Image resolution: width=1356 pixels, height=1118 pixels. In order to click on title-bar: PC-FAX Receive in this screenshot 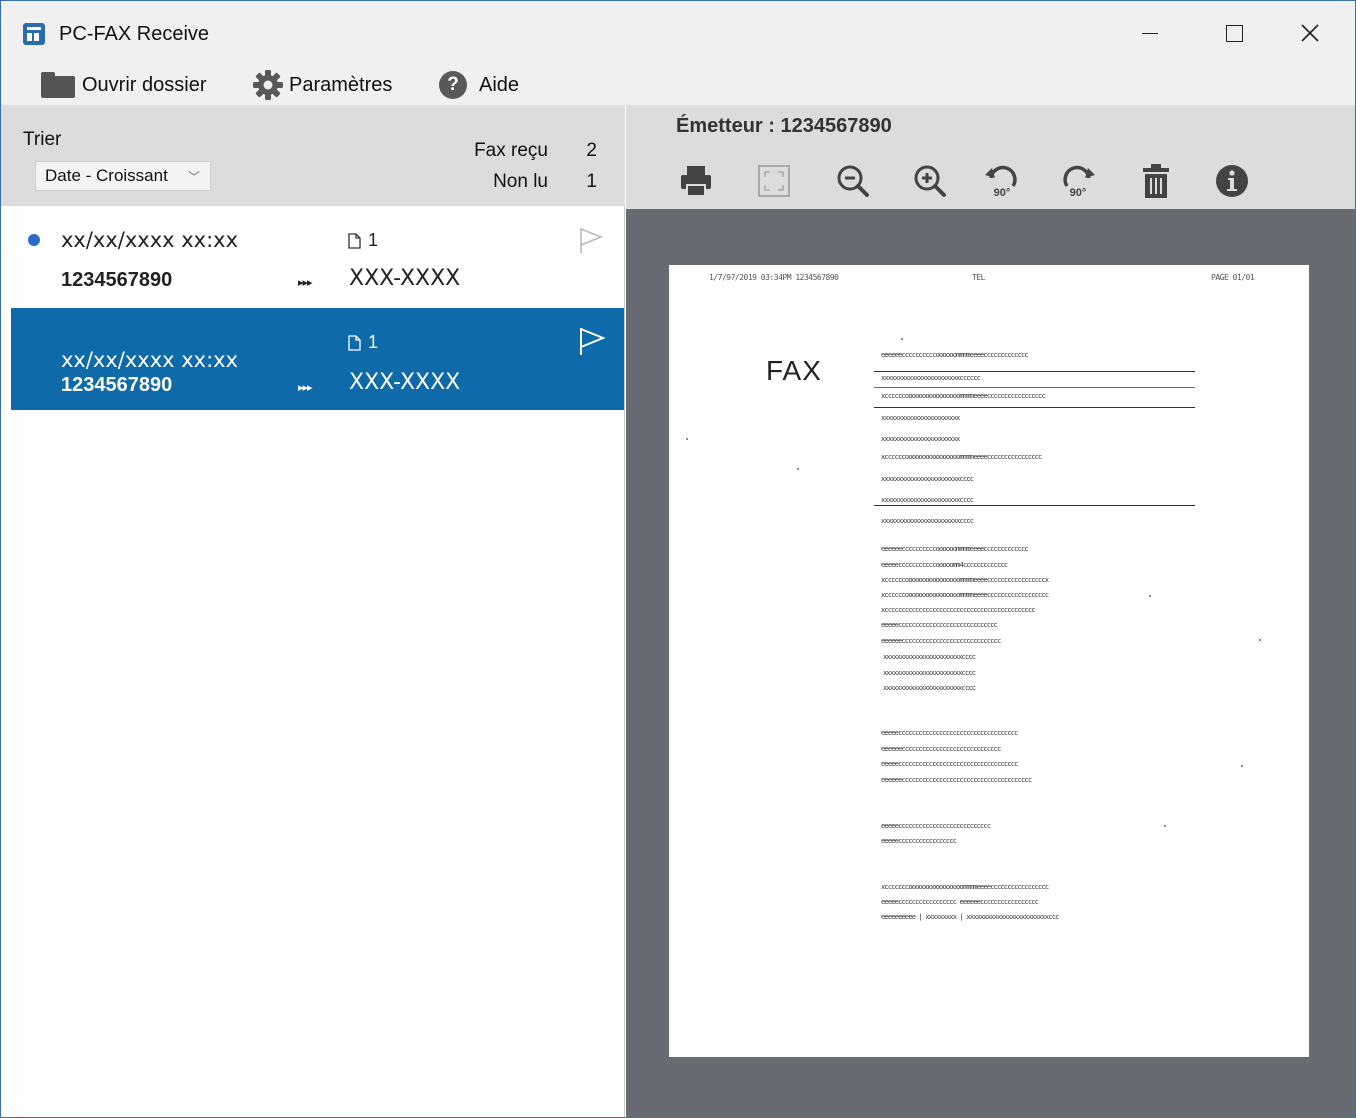, I will do `click(678, 33)`.